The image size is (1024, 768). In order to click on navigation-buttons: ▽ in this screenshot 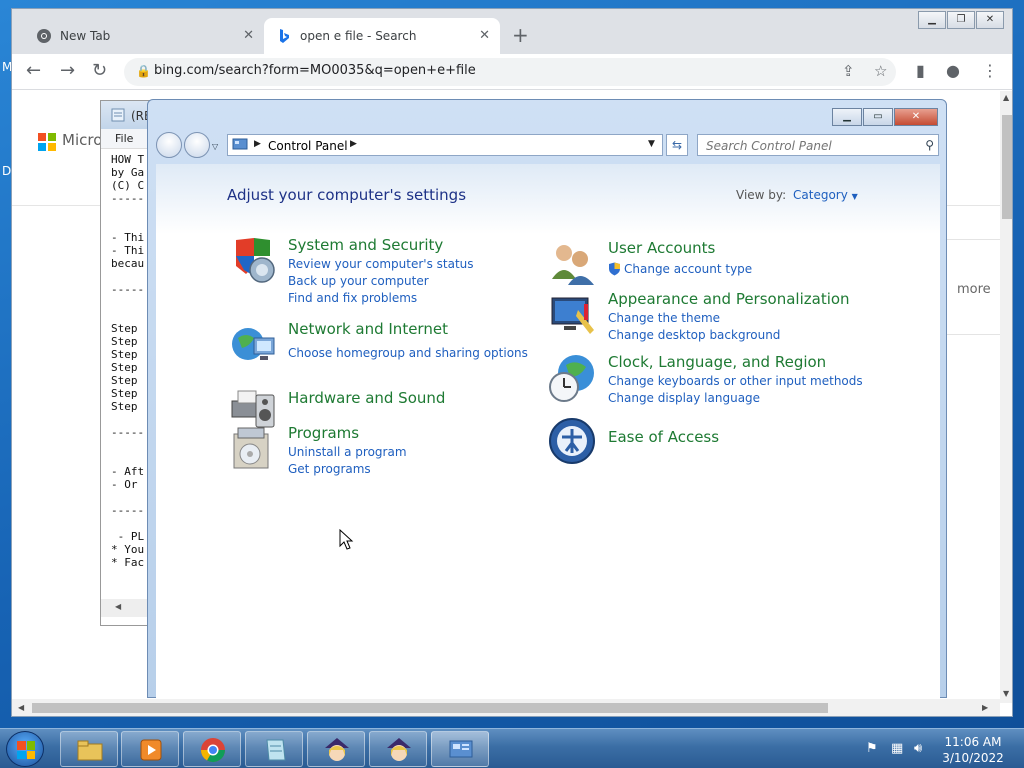, I will do `click(187, 146)`.